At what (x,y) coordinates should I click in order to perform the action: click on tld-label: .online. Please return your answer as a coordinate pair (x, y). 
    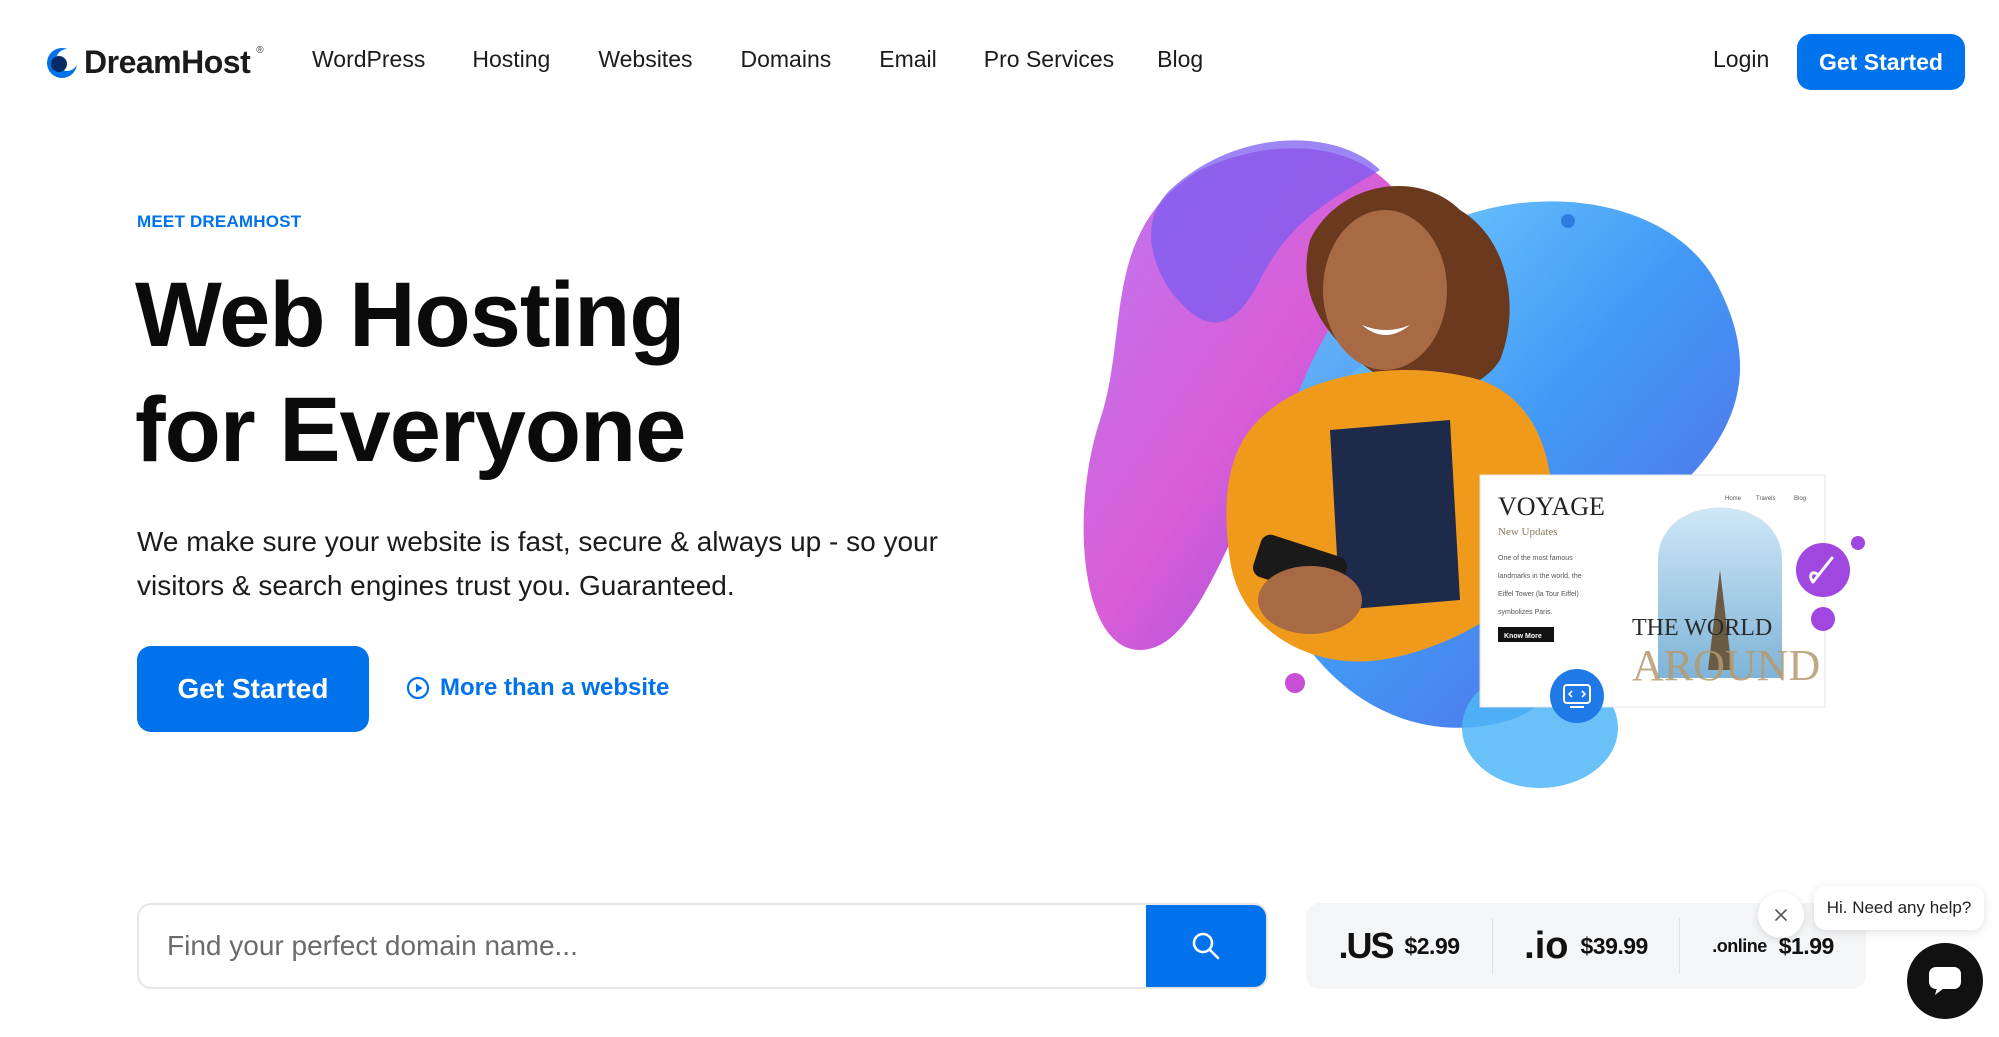
    Looking at the image, I should click on (1739, 945).